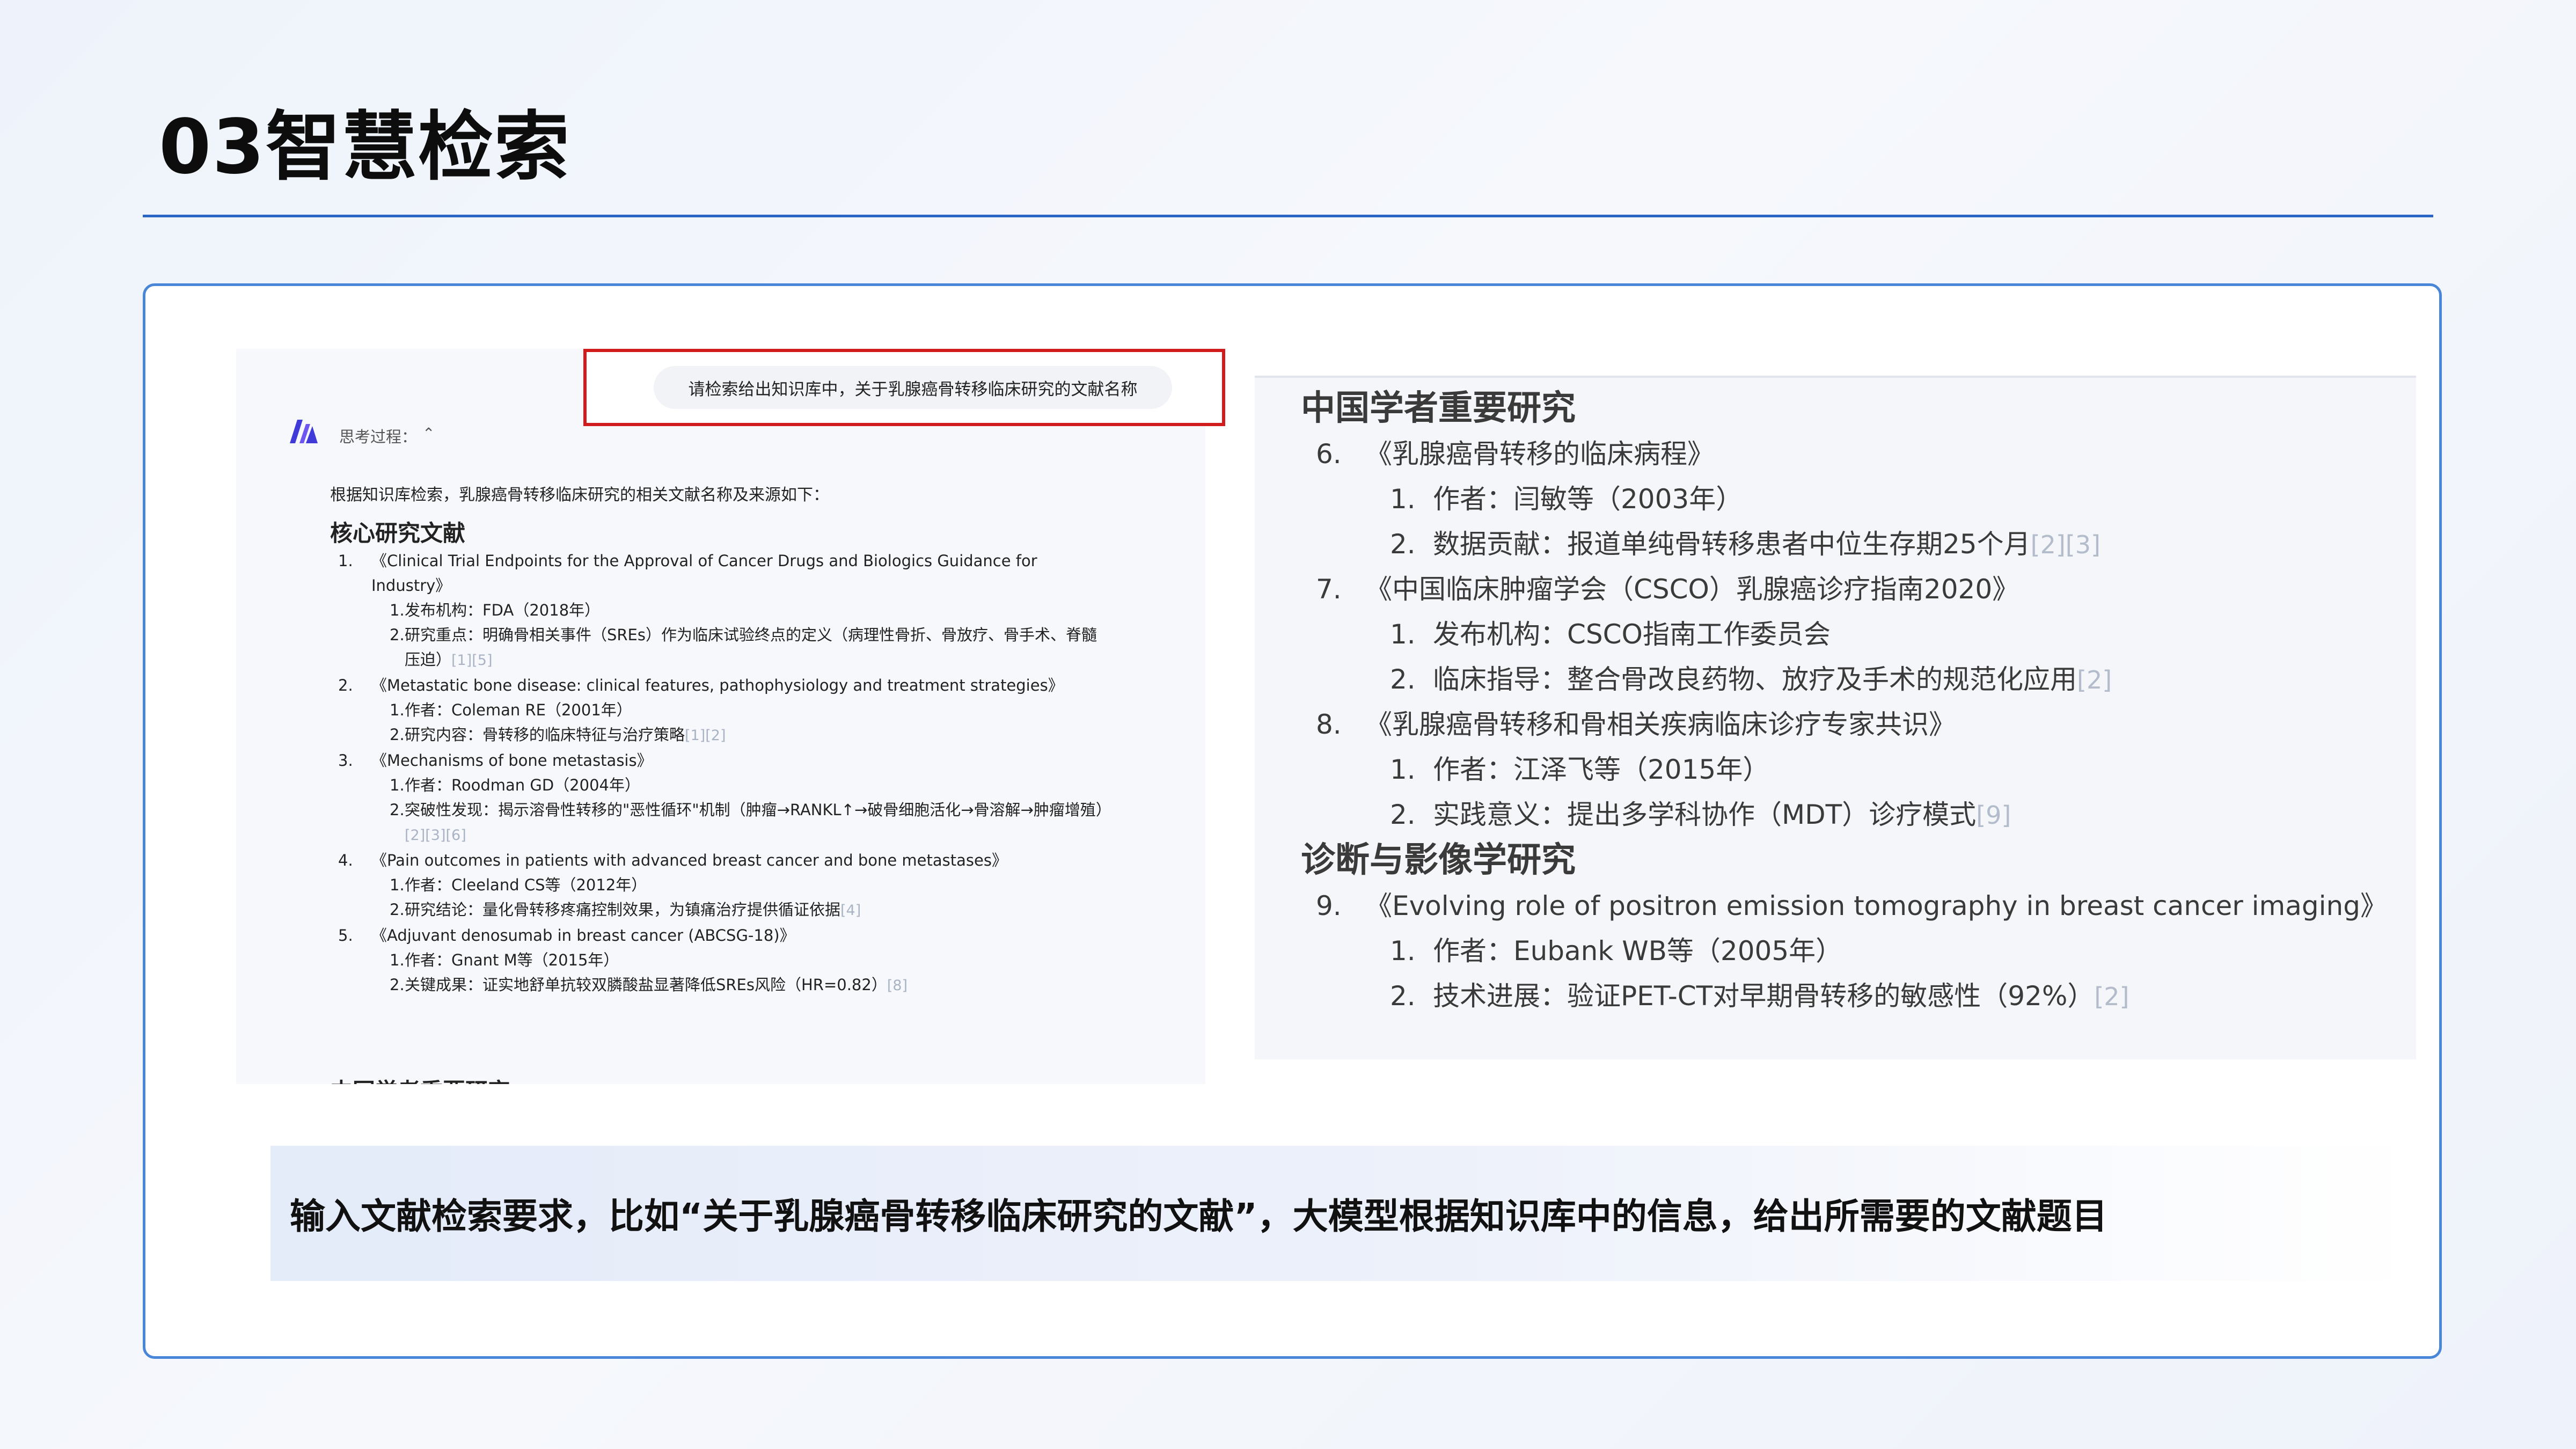 The image size is (2576, 1449). I want to click on list-subitem: 1. 作者：闫敏等（2003年）, so click(1566, 499).